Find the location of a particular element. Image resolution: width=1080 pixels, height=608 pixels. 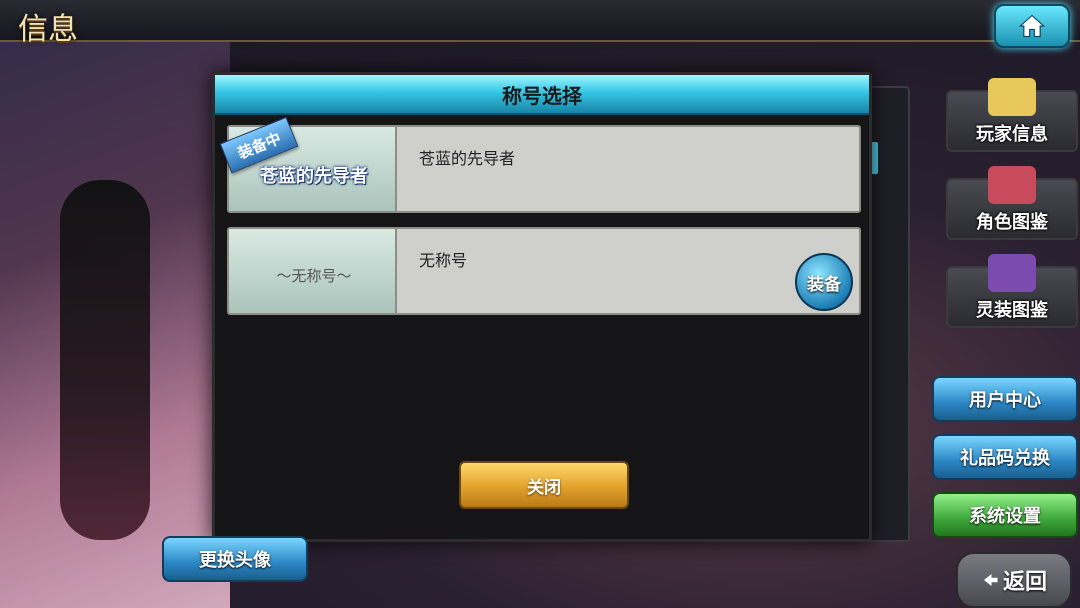

back-arrow-icon is located at coordinates (990, 580).